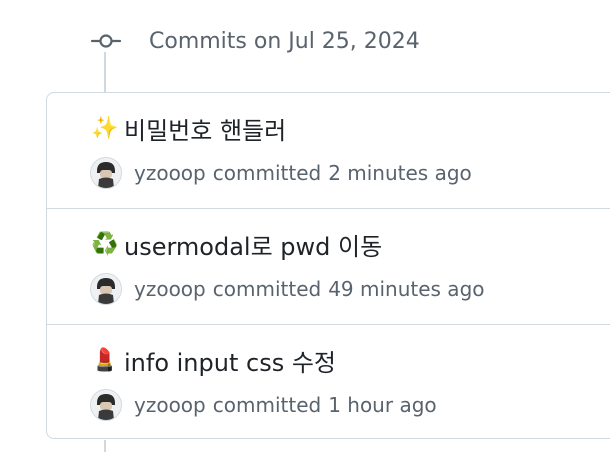 This screenshot has height=452, width=610. Describe the element at coordinates (406, 289) in the screenshot. I see `commit-time: 49 minutes ago` at that location.